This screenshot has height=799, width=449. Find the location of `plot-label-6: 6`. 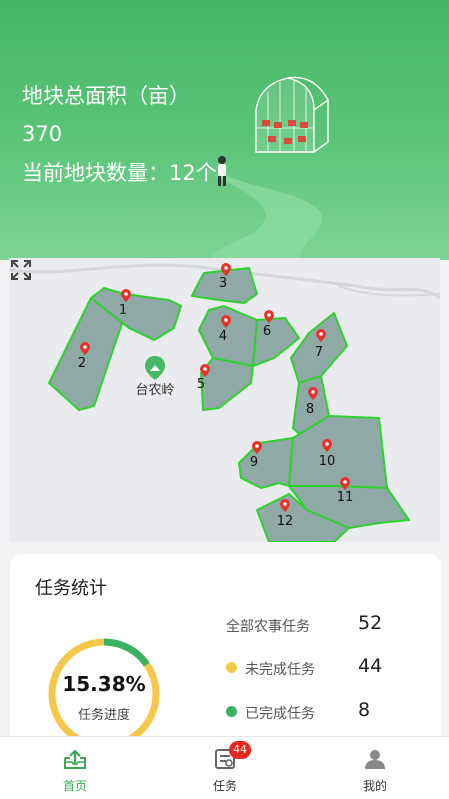

plot-label-6: 6 is located at coordinates (267, 331).